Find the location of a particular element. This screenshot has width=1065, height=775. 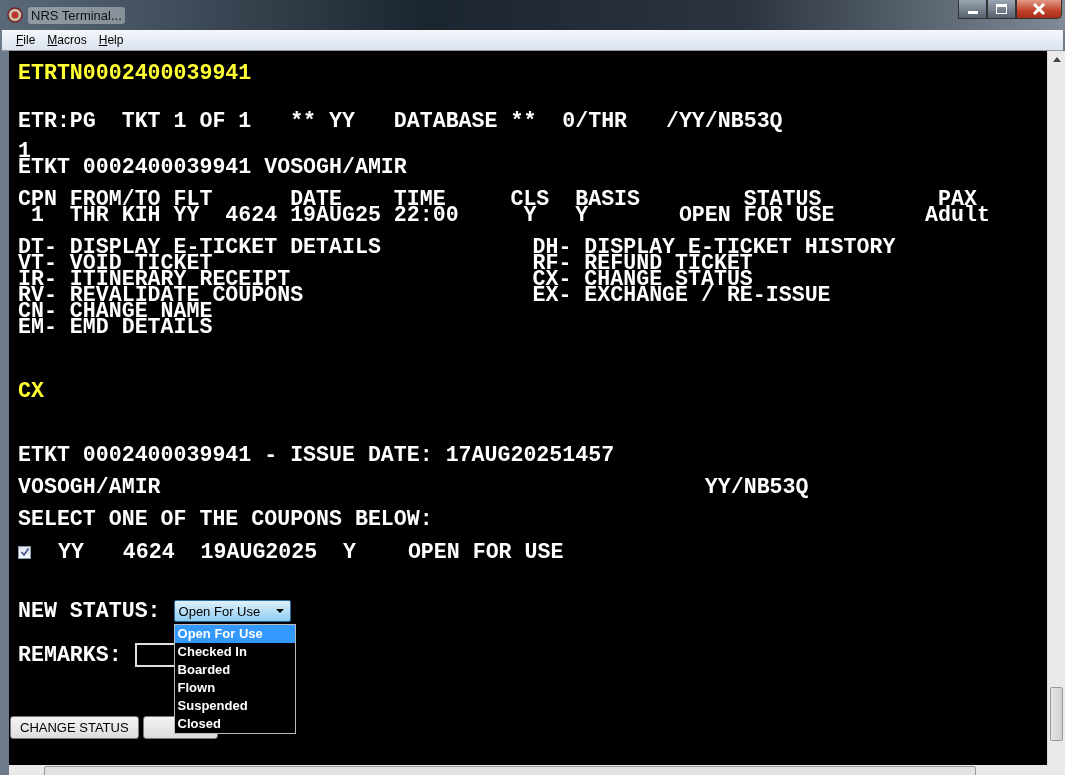

caret-icon is located at coordinates (279, 611).